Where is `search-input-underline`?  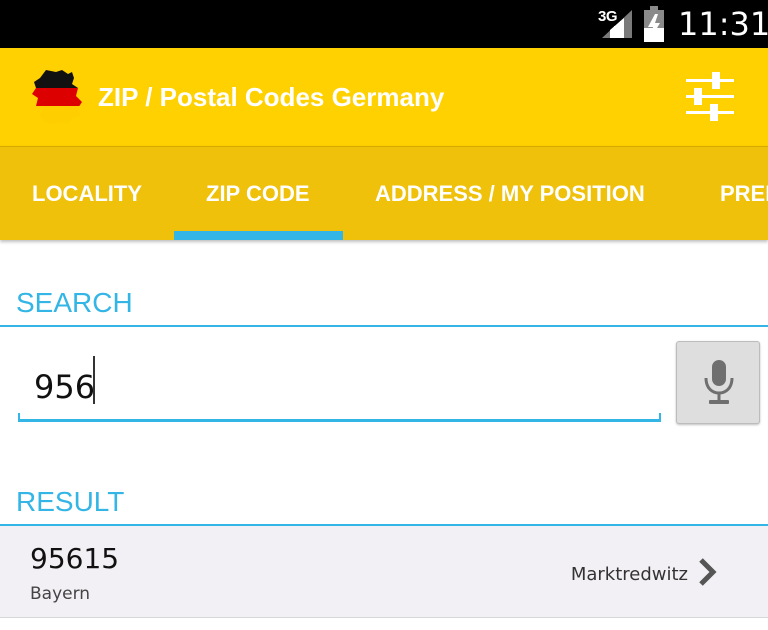
search-input-underline is located at coordinates (339, 417).